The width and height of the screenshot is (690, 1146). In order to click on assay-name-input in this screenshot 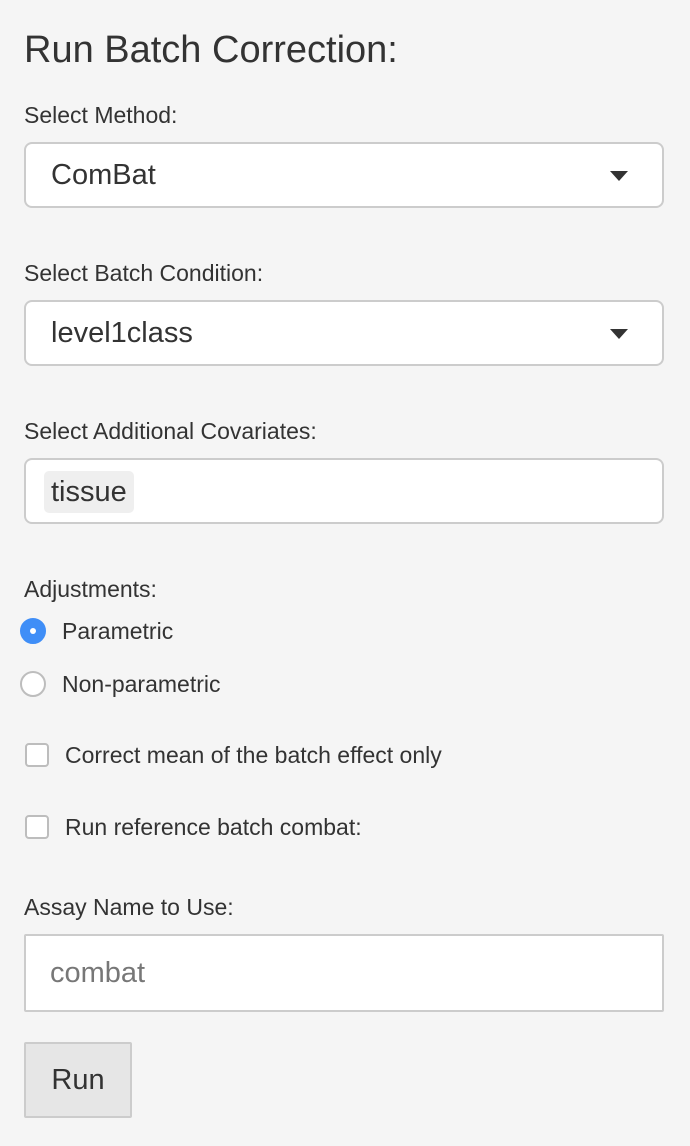, I will do `click(344, 973)`.